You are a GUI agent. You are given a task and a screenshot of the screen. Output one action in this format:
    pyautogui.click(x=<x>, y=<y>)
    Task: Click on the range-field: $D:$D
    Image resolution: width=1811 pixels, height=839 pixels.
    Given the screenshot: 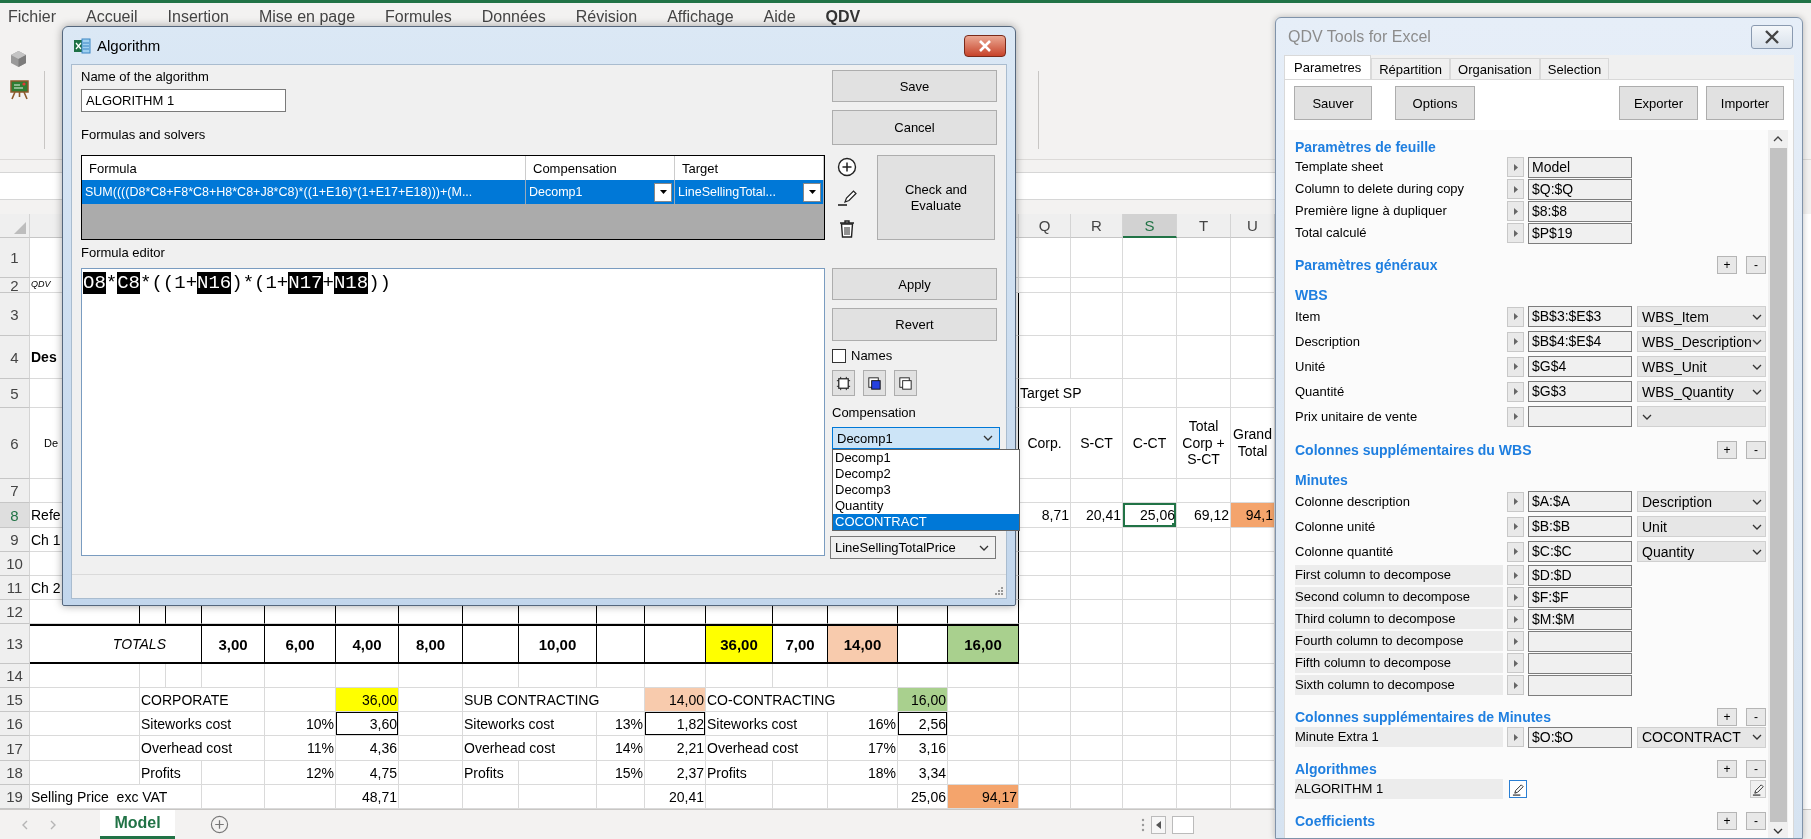 What is the action you would take?
    pyautogui.click(x=1580, y=575)
    